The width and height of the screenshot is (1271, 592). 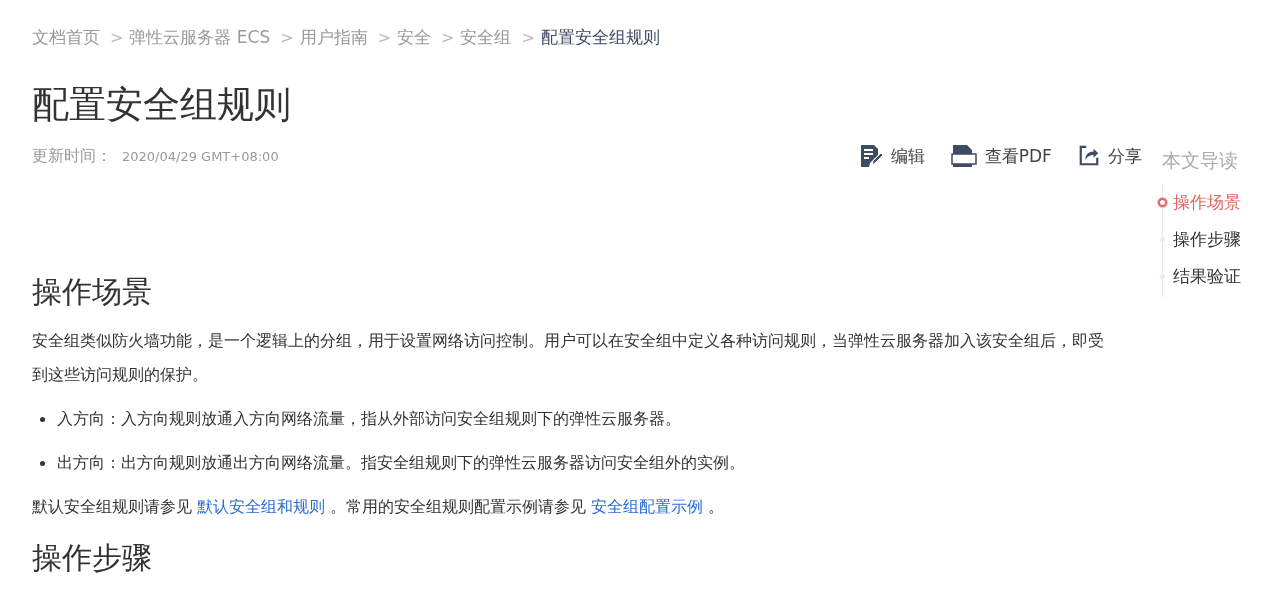 I want to click on paragraph: 安全组类似防火墙功能，是一个逻辑上的分组，用于设置网络访问控制。用户可以在安全组中定义各种访问规则，当弹性云服务器加入该安全组后，即受到这些访问规则的保护。, so click(x=568, y=358).